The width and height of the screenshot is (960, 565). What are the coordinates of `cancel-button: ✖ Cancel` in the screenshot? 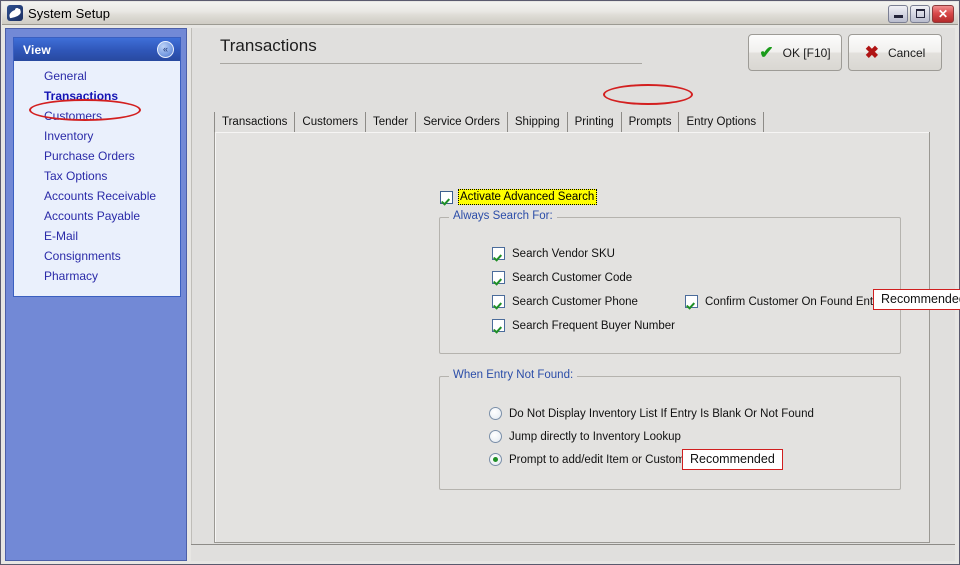 It's located at (895, 52).